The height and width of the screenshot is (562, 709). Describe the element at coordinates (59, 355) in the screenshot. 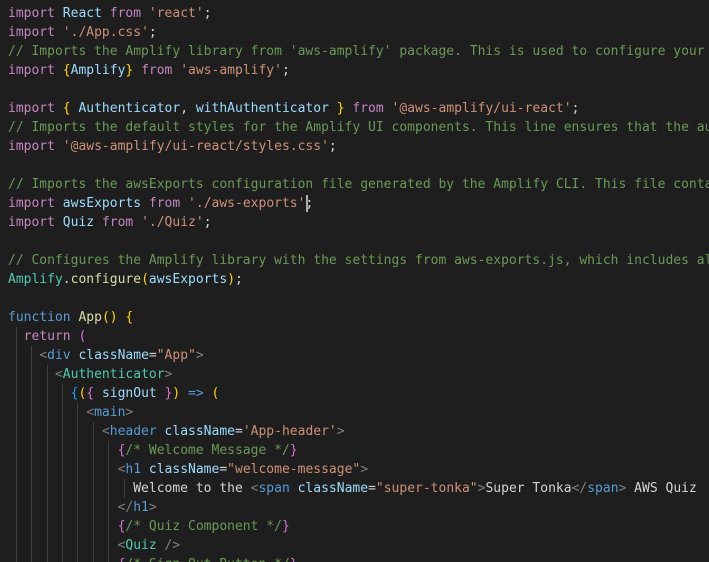

I see `code-token: div` at that location.